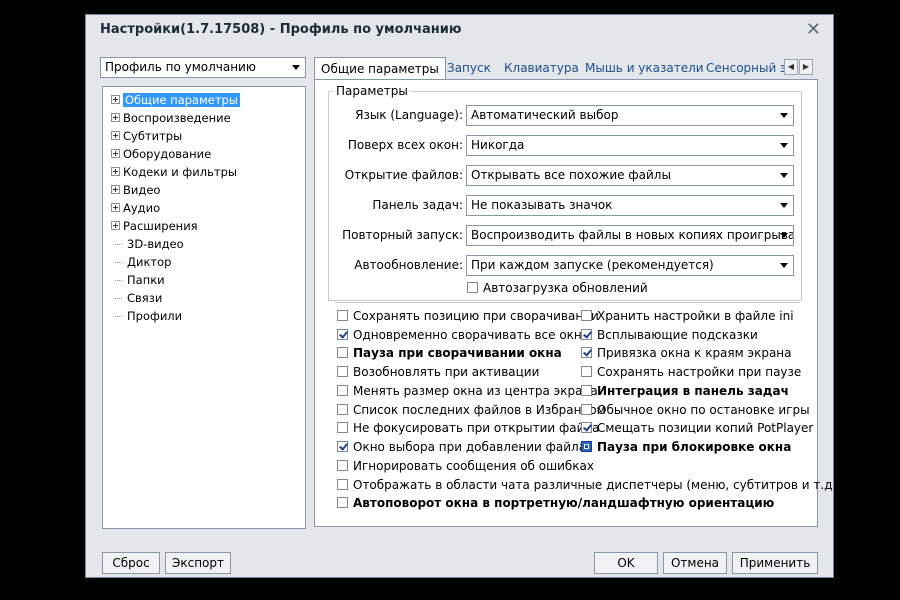  I want to click on cancel-button: Отмена, so click(695, 563).